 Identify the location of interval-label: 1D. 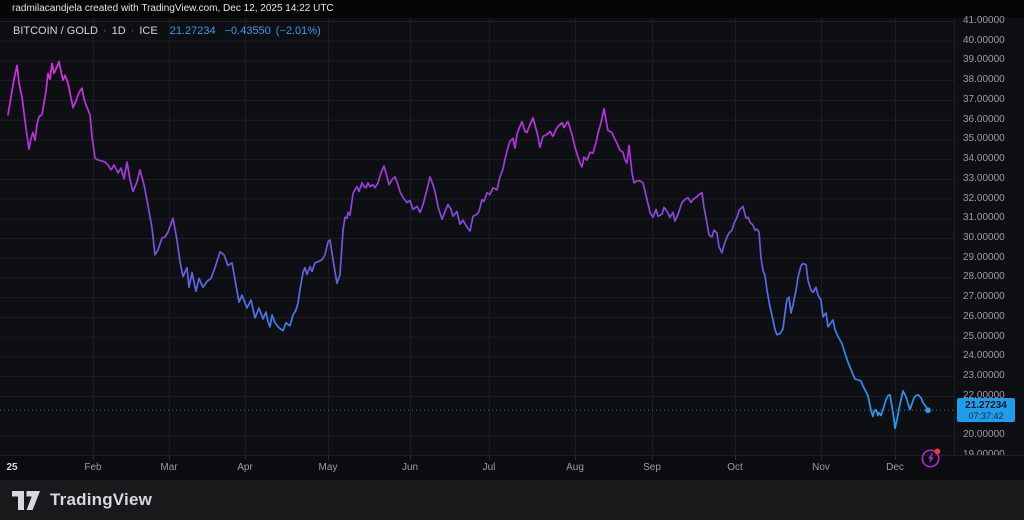
(118, 31).